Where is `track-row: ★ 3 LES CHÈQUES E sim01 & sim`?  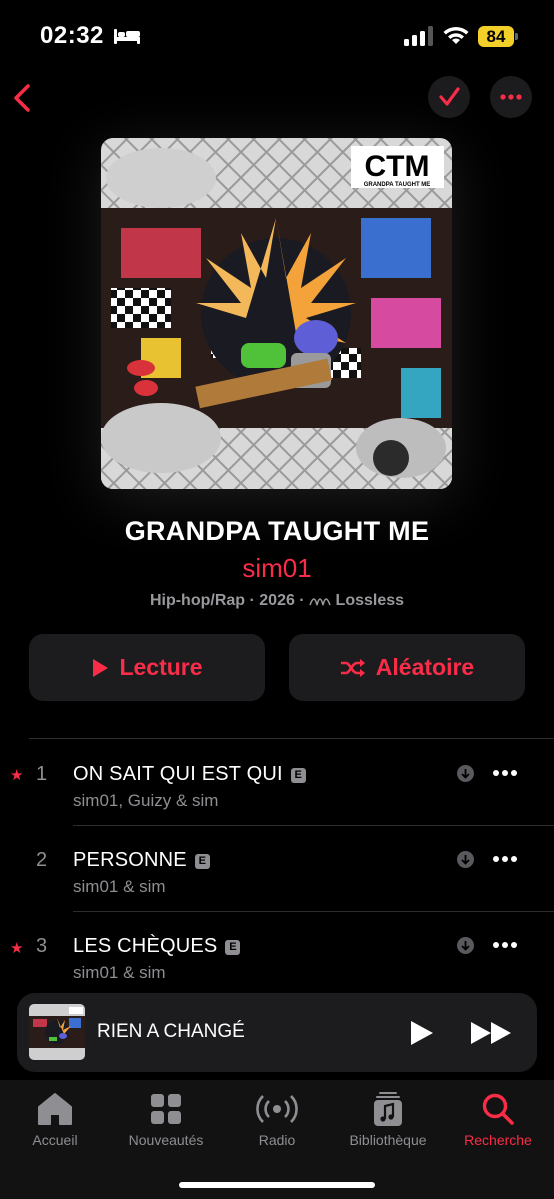 track-row: ★ 3 LES CHÈQUES E sim01 & sim is located at coordinates (277, 955).